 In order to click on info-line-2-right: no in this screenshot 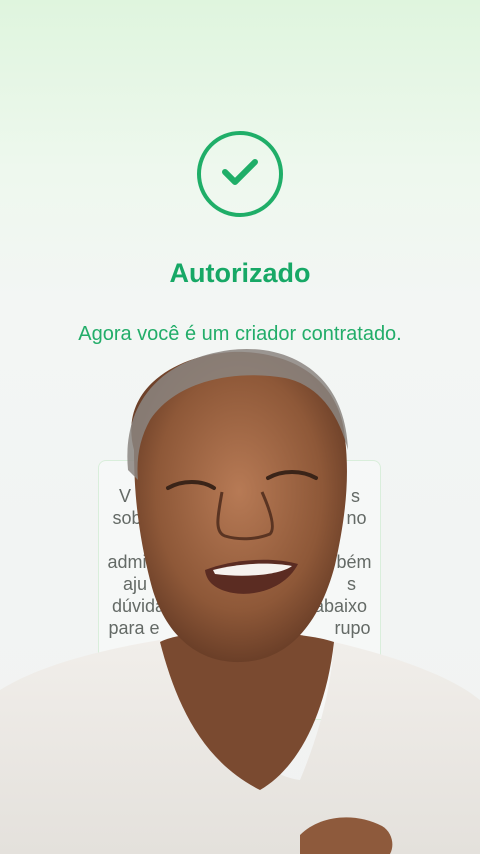, I will do `click(356, 518)`.